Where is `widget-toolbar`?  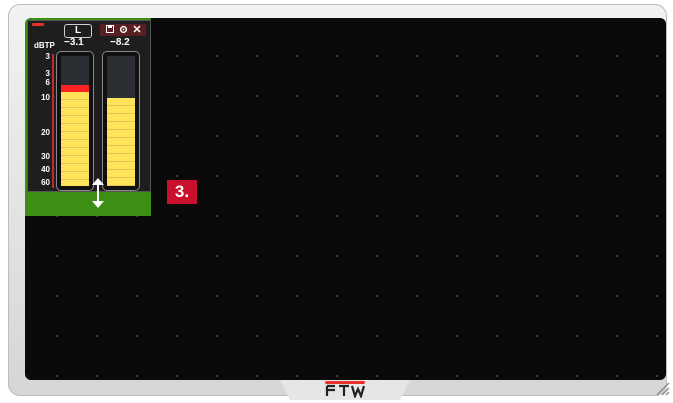
widget-toolbar is located at coordinates (123, 30).